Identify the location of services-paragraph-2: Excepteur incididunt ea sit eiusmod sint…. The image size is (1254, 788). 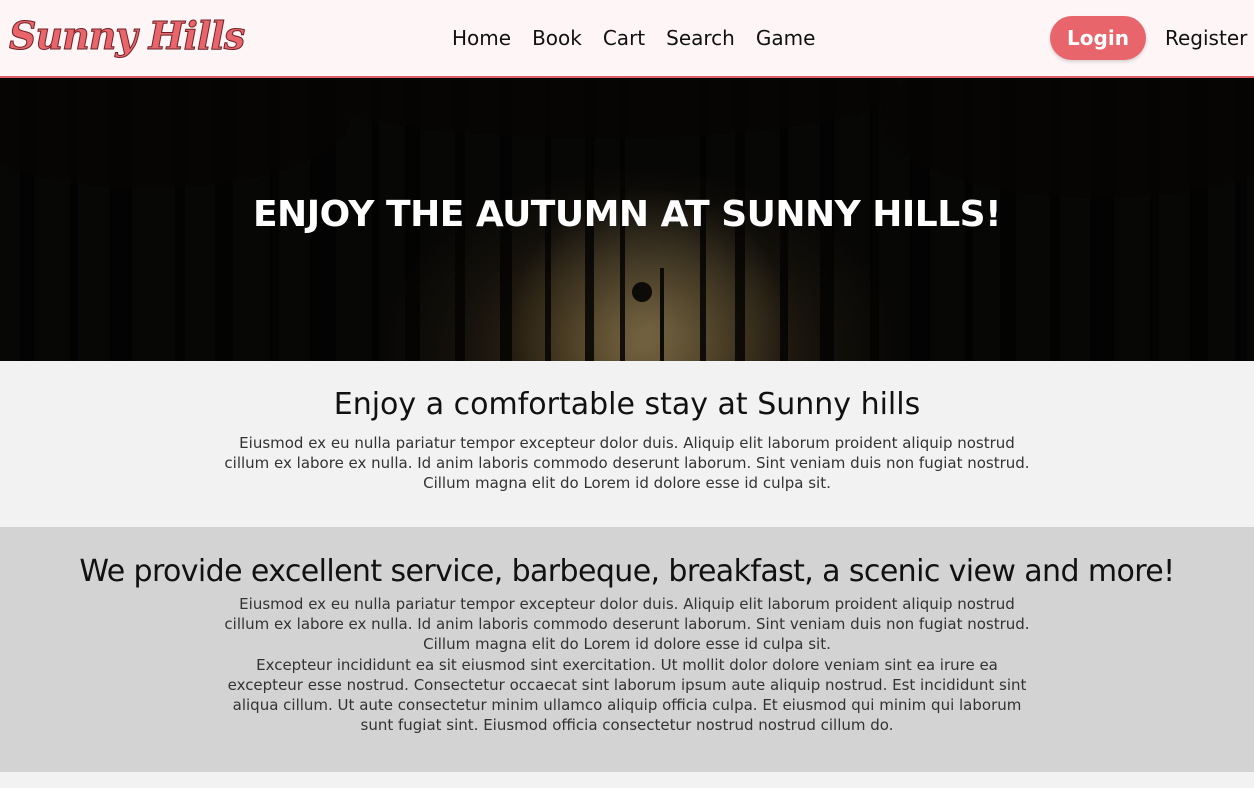
(627, 695).